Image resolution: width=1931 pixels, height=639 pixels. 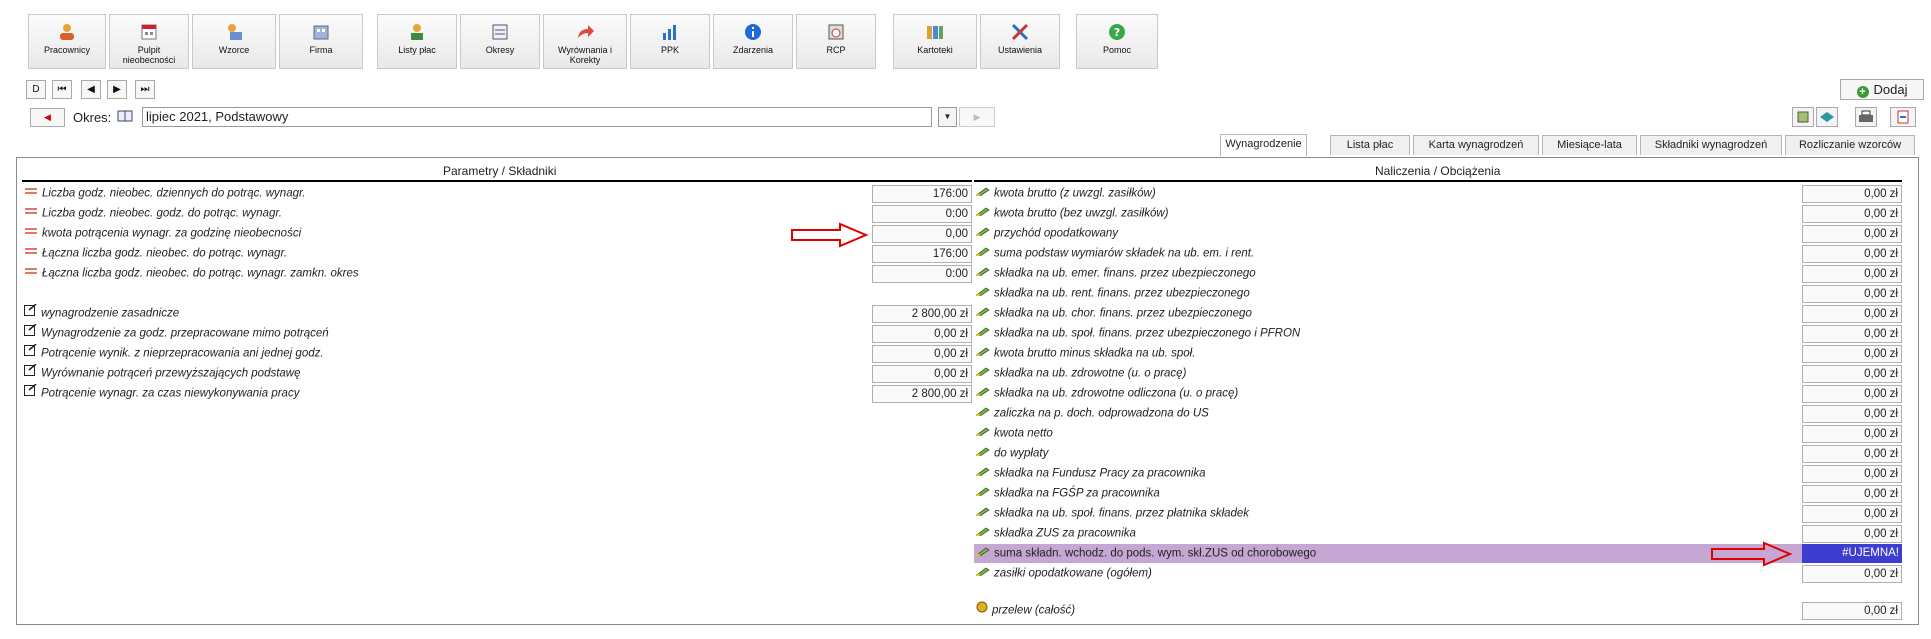 I want to click on right-row: kwota brutto (bez uwzgl. zasiłków), so click(x=1072, y=213).